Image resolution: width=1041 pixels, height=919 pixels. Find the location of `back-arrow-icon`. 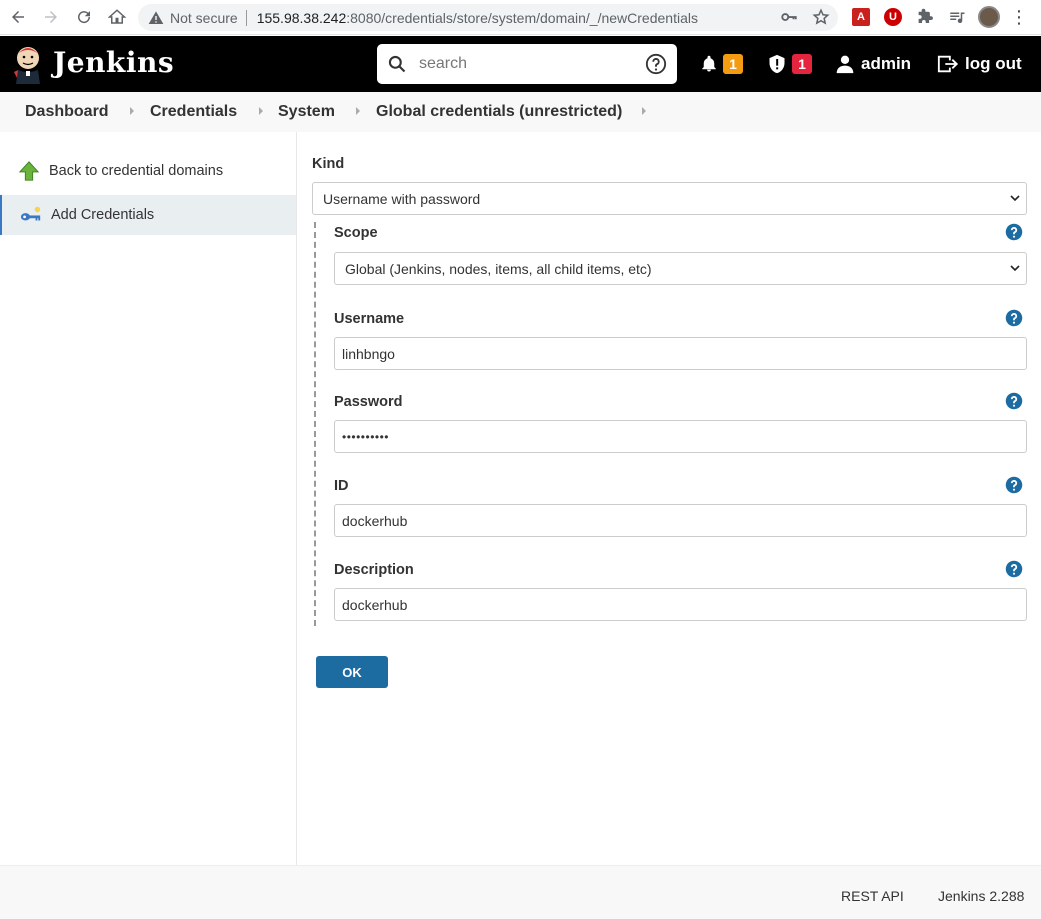

back-arrow-icon is located at coordinates (18, 17).